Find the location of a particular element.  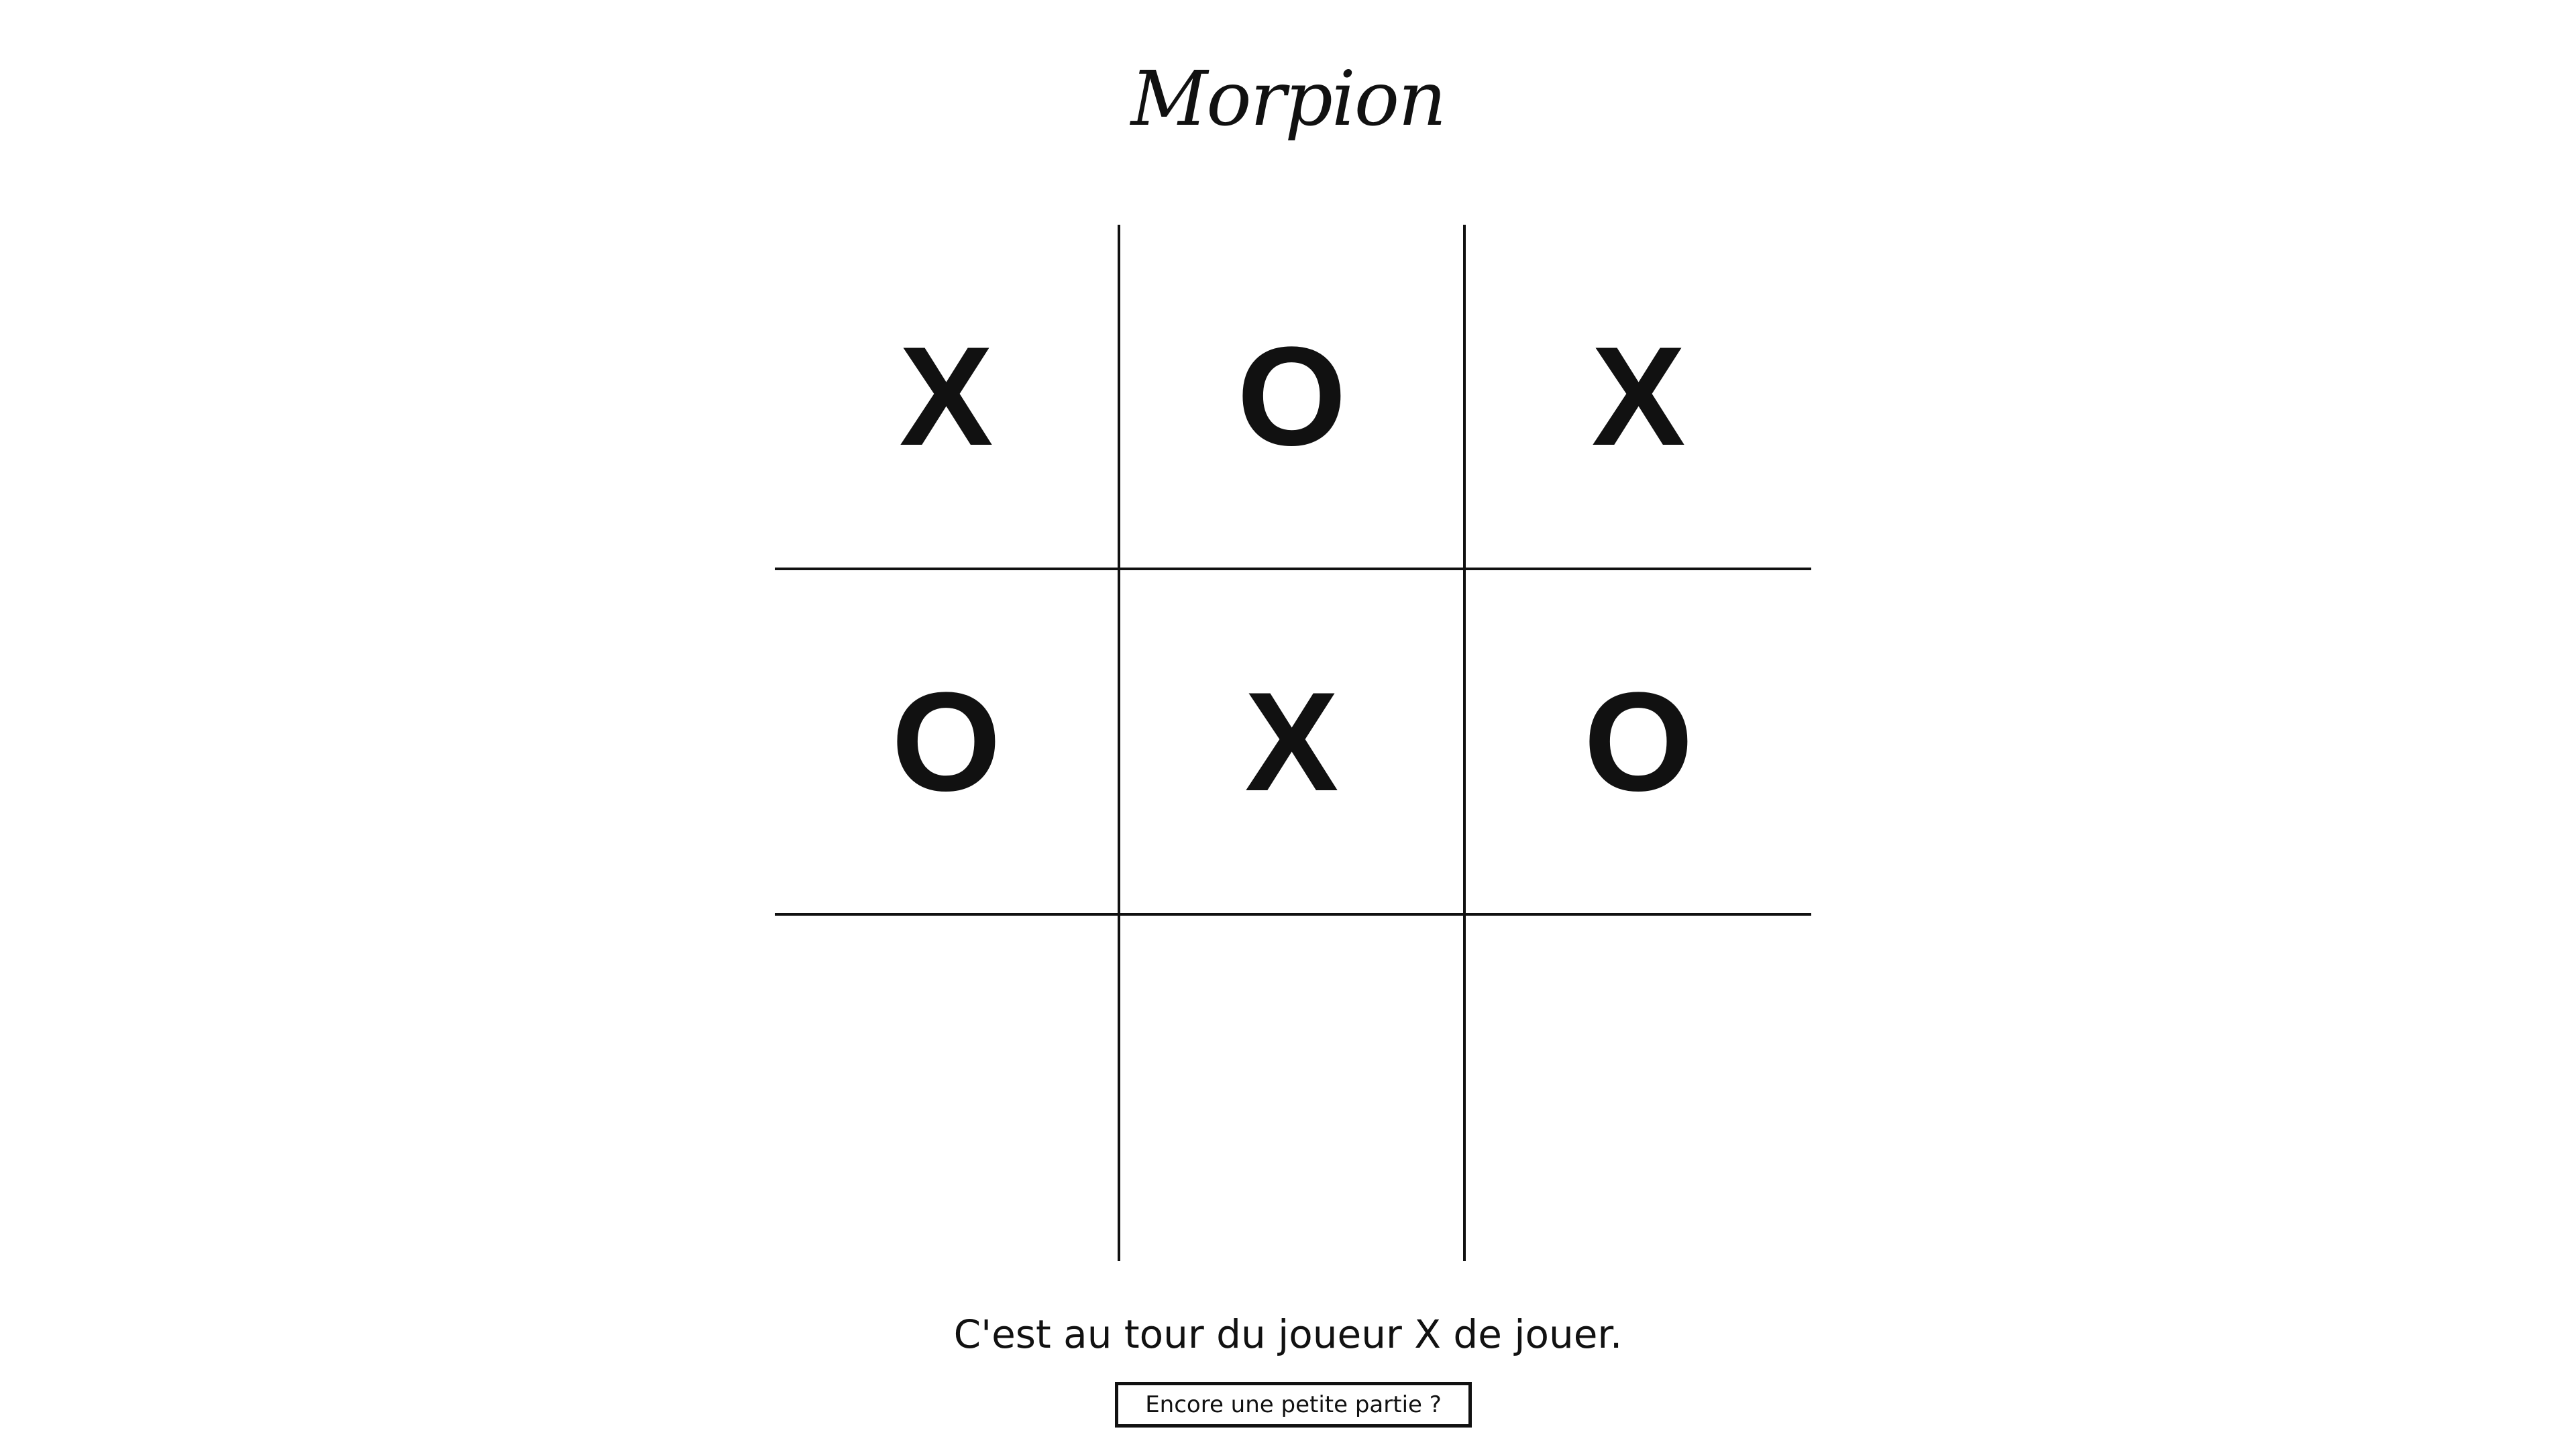

cell-1-0: O is located at coordinates (947, 743).